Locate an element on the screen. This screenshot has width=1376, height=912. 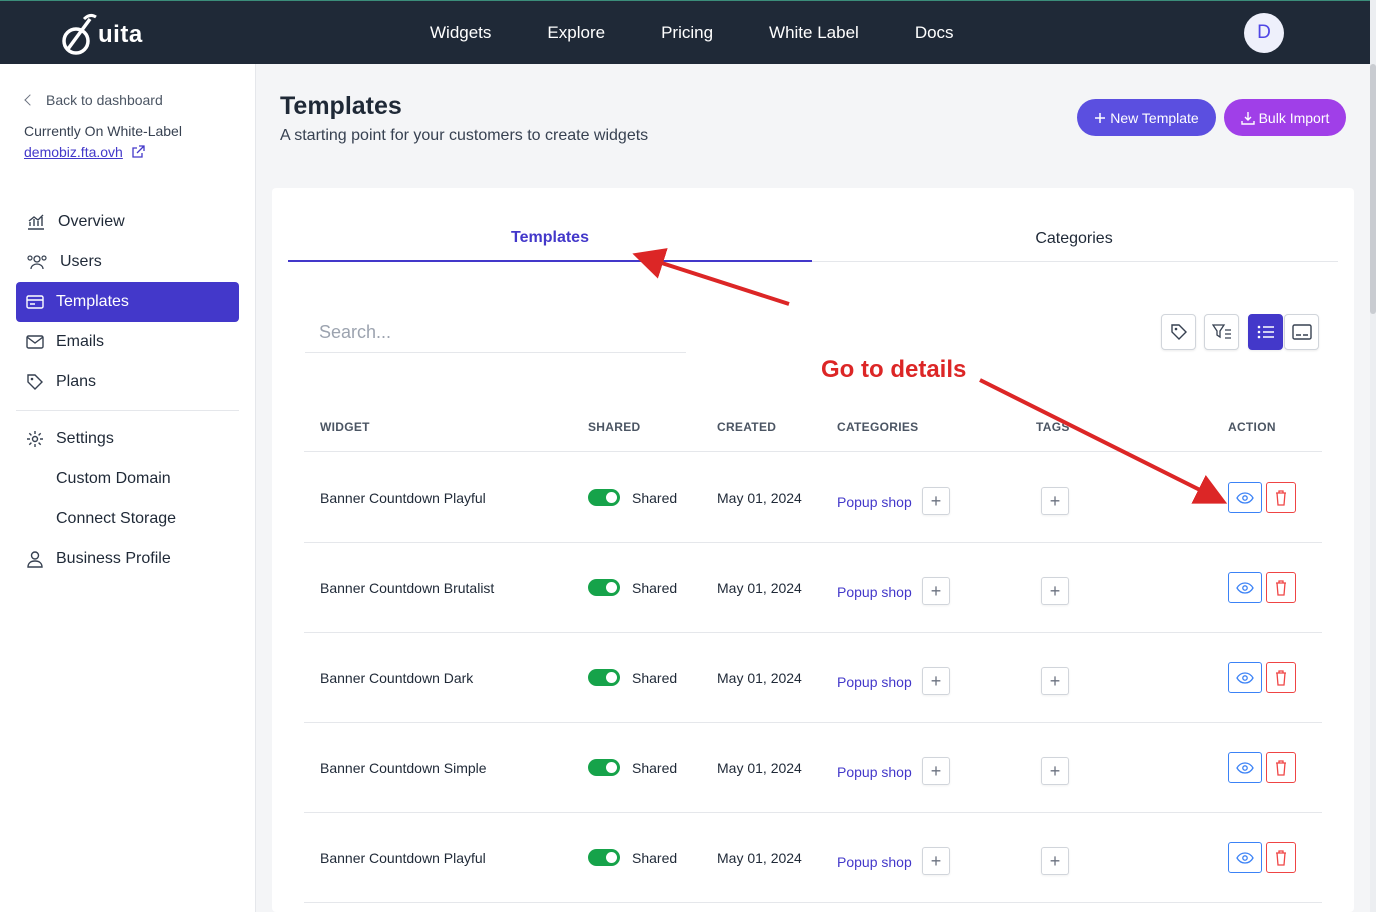
nav-white-label: White Label is located at coordinates (814, 33).